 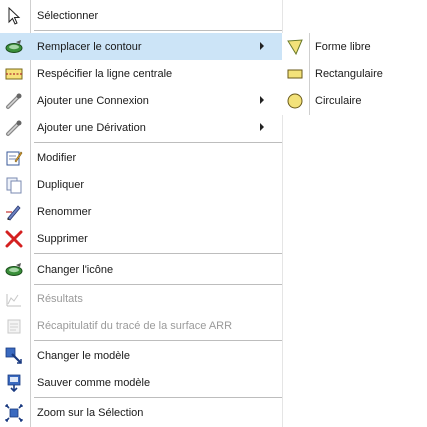 I want to click on freeform-icon, so click(x=295, y=47).